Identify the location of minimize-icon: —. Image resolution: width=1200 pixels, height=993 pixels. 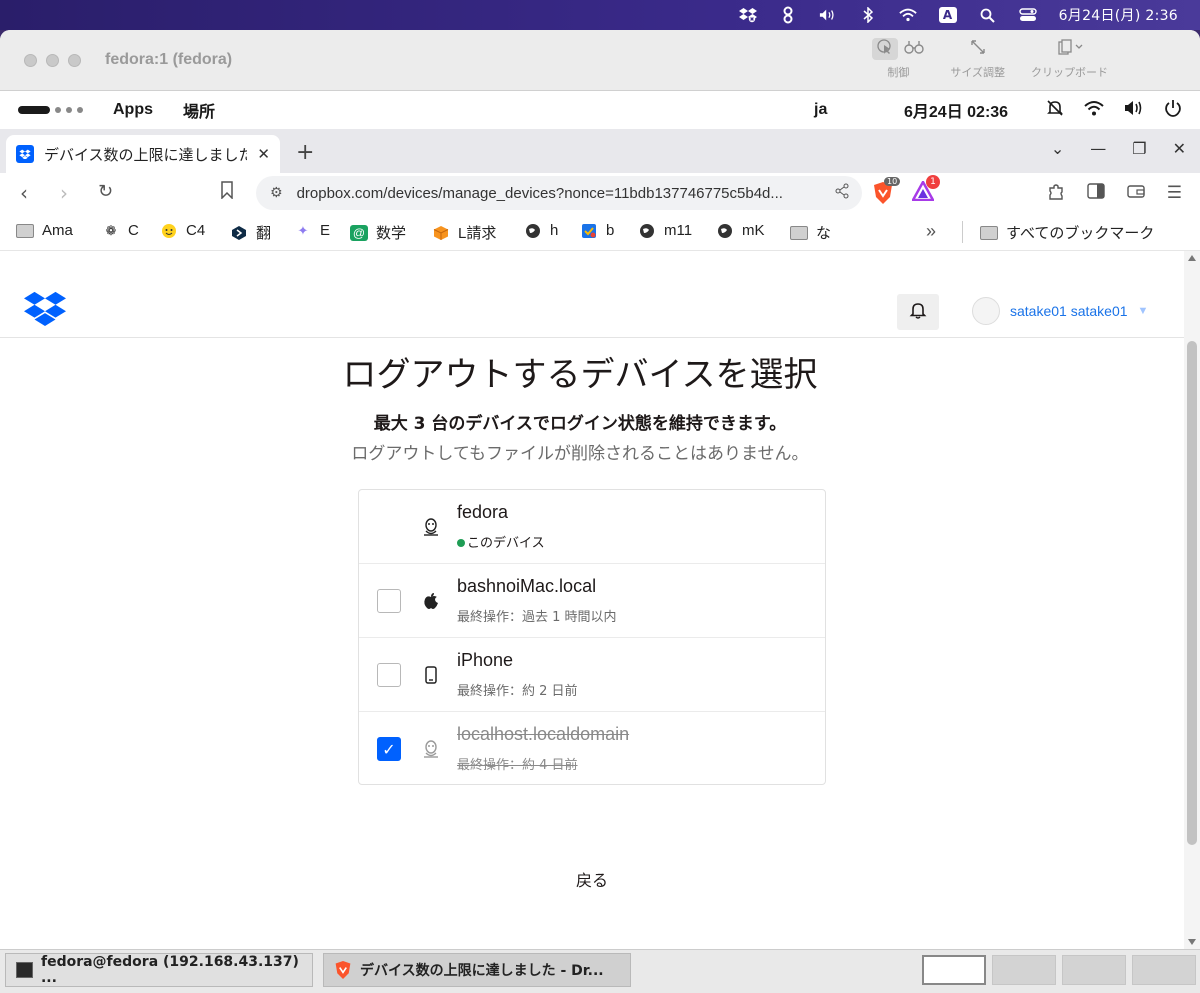
(1098, 148).